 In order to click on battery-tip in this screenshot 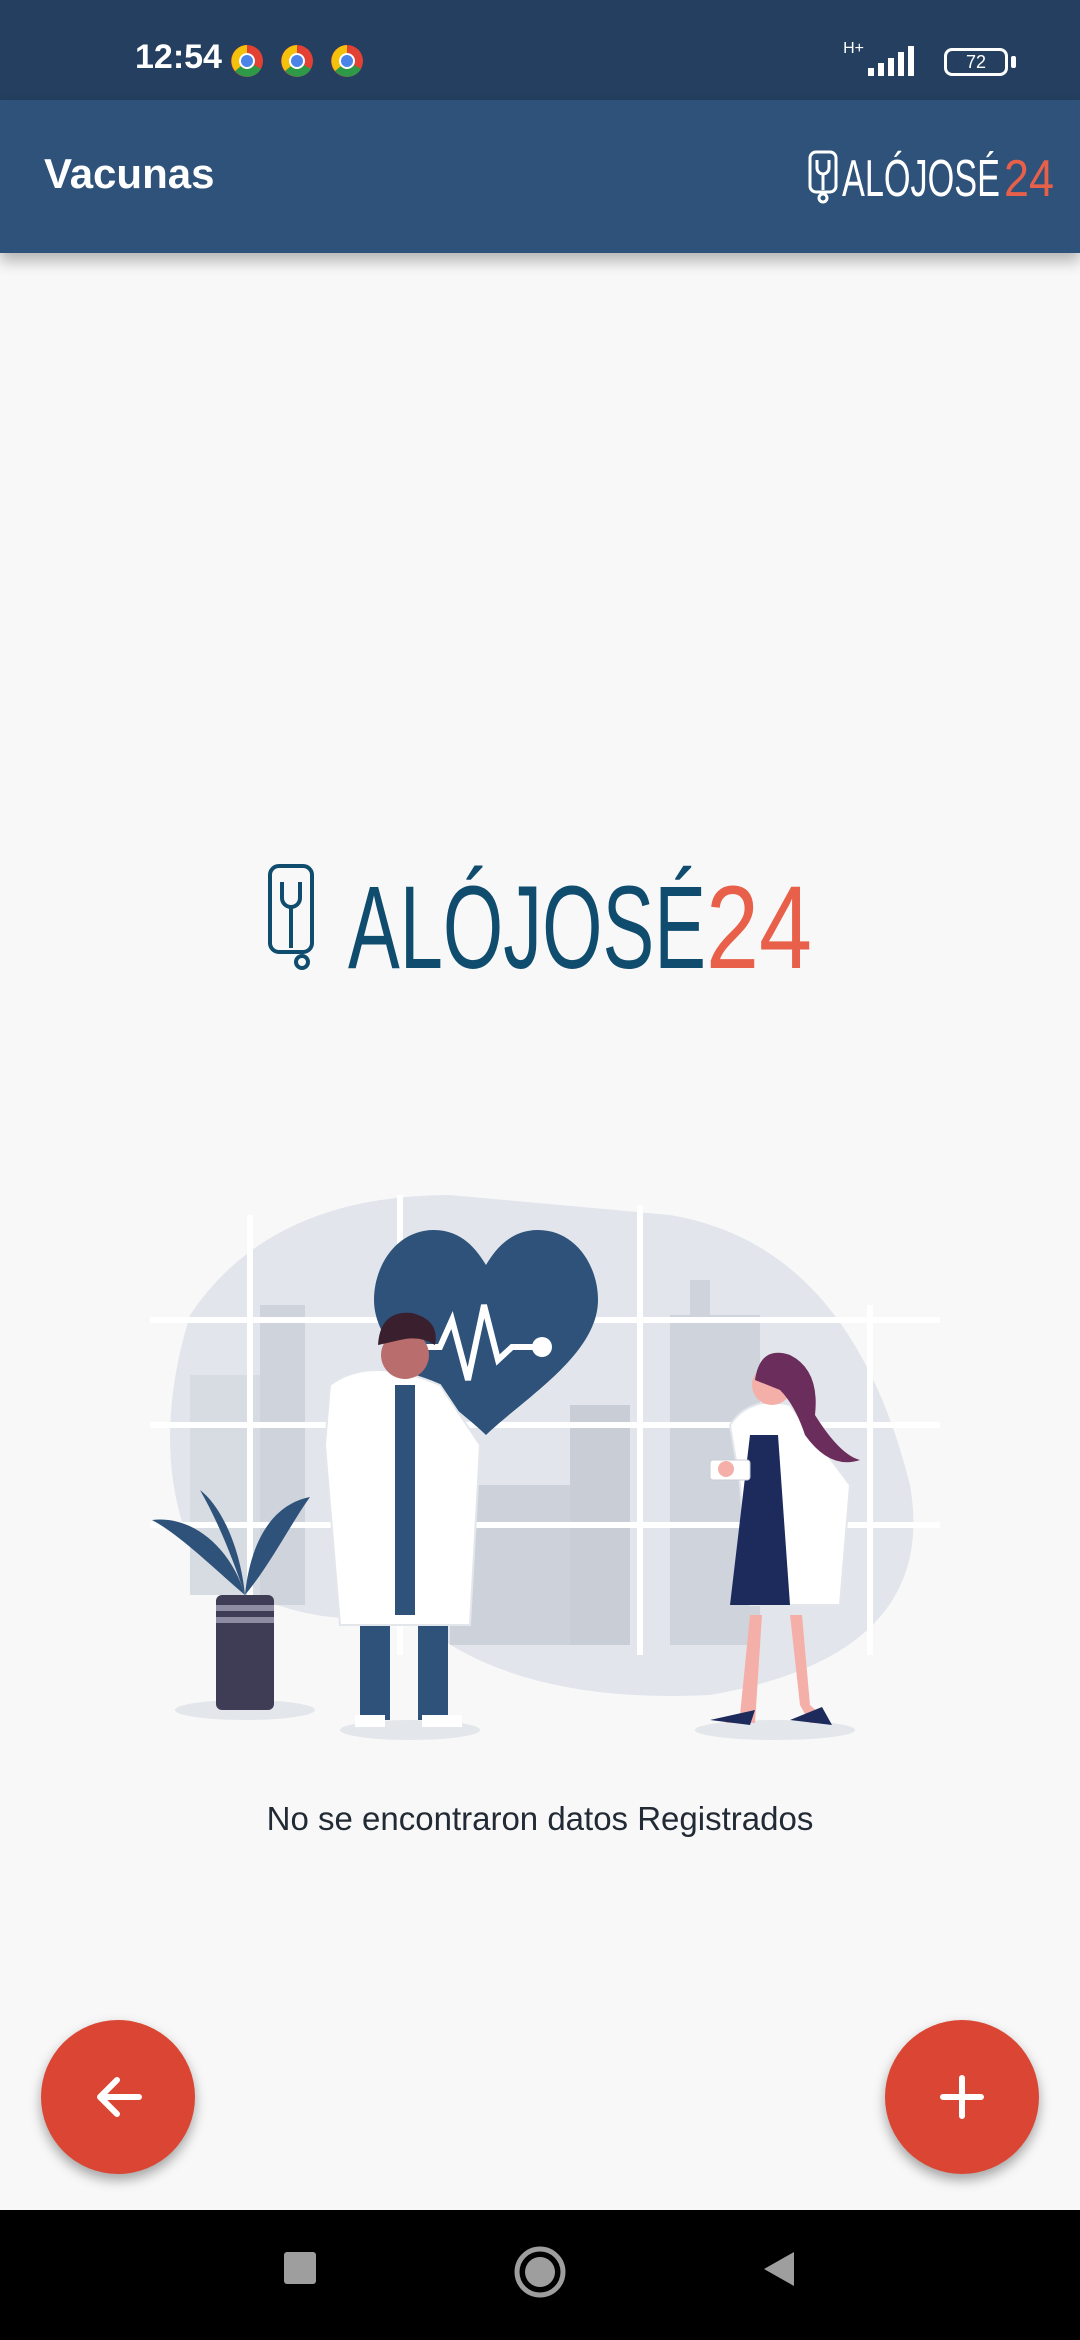, I will do `click(1013, 62)`.